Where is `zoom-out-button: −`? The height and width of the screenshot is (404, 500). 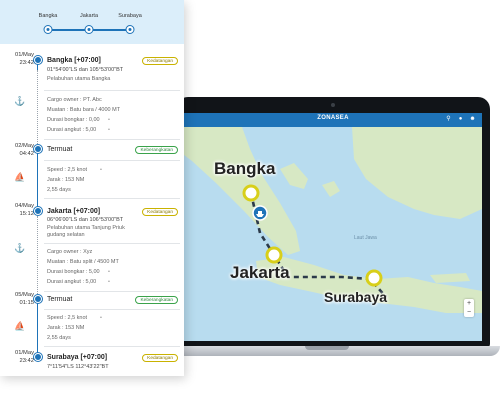 zoom-out-button: − is located at coordinates (469, 312).